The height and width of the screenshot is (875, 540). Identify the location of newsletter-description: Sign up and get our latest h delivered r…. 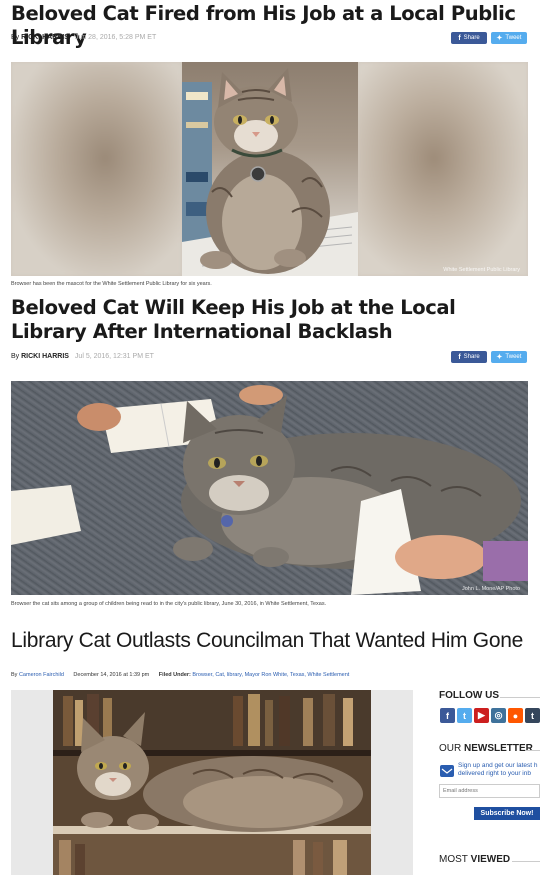
(499, 770).